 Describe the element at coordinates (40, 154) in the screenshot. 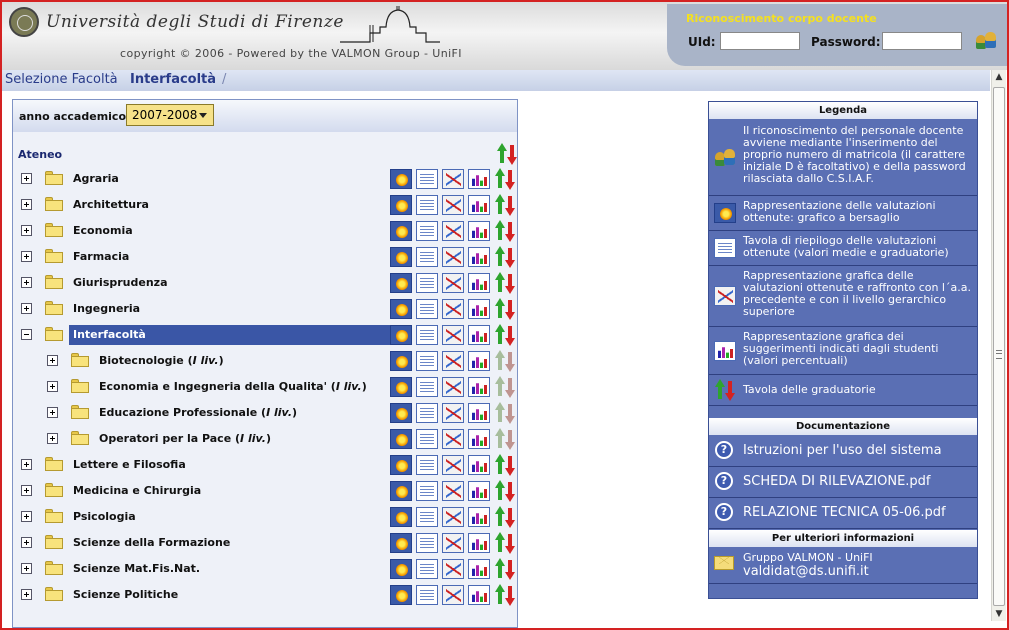

I see `tree-root-ateneo: Ateneo` at that location.